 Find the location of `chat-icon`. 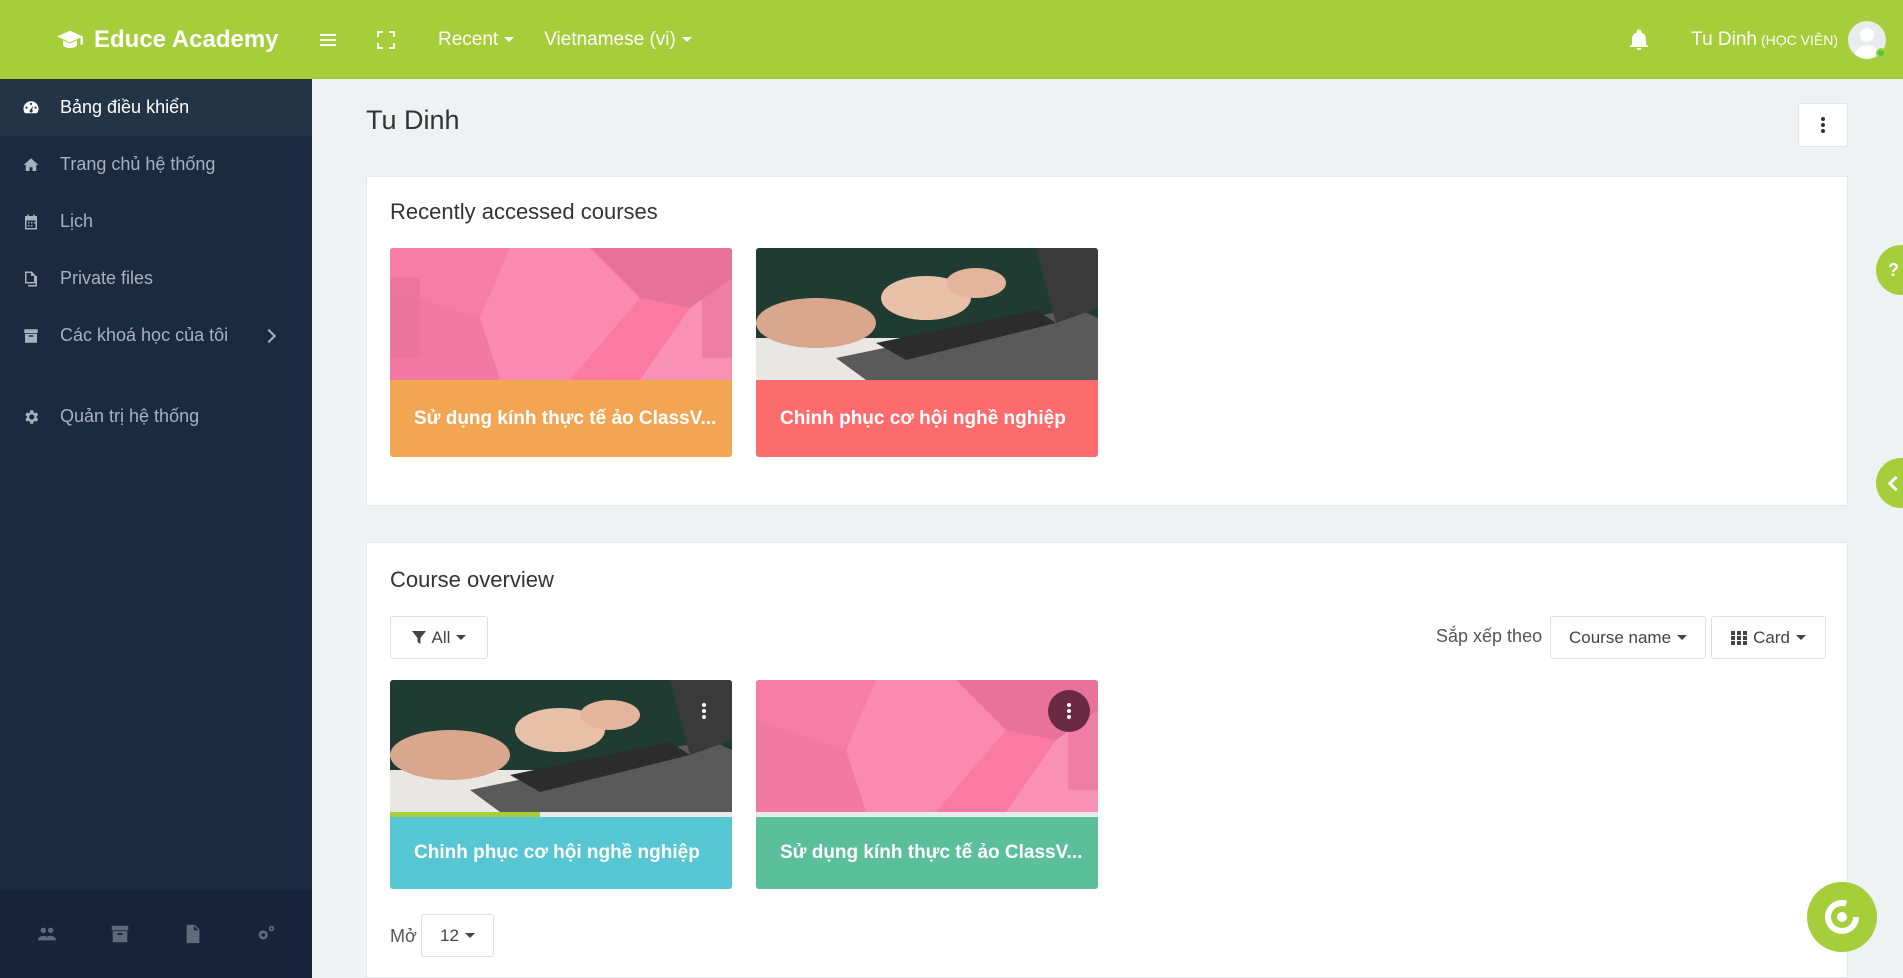

chat-icon is located at coordinates (1842, 917).